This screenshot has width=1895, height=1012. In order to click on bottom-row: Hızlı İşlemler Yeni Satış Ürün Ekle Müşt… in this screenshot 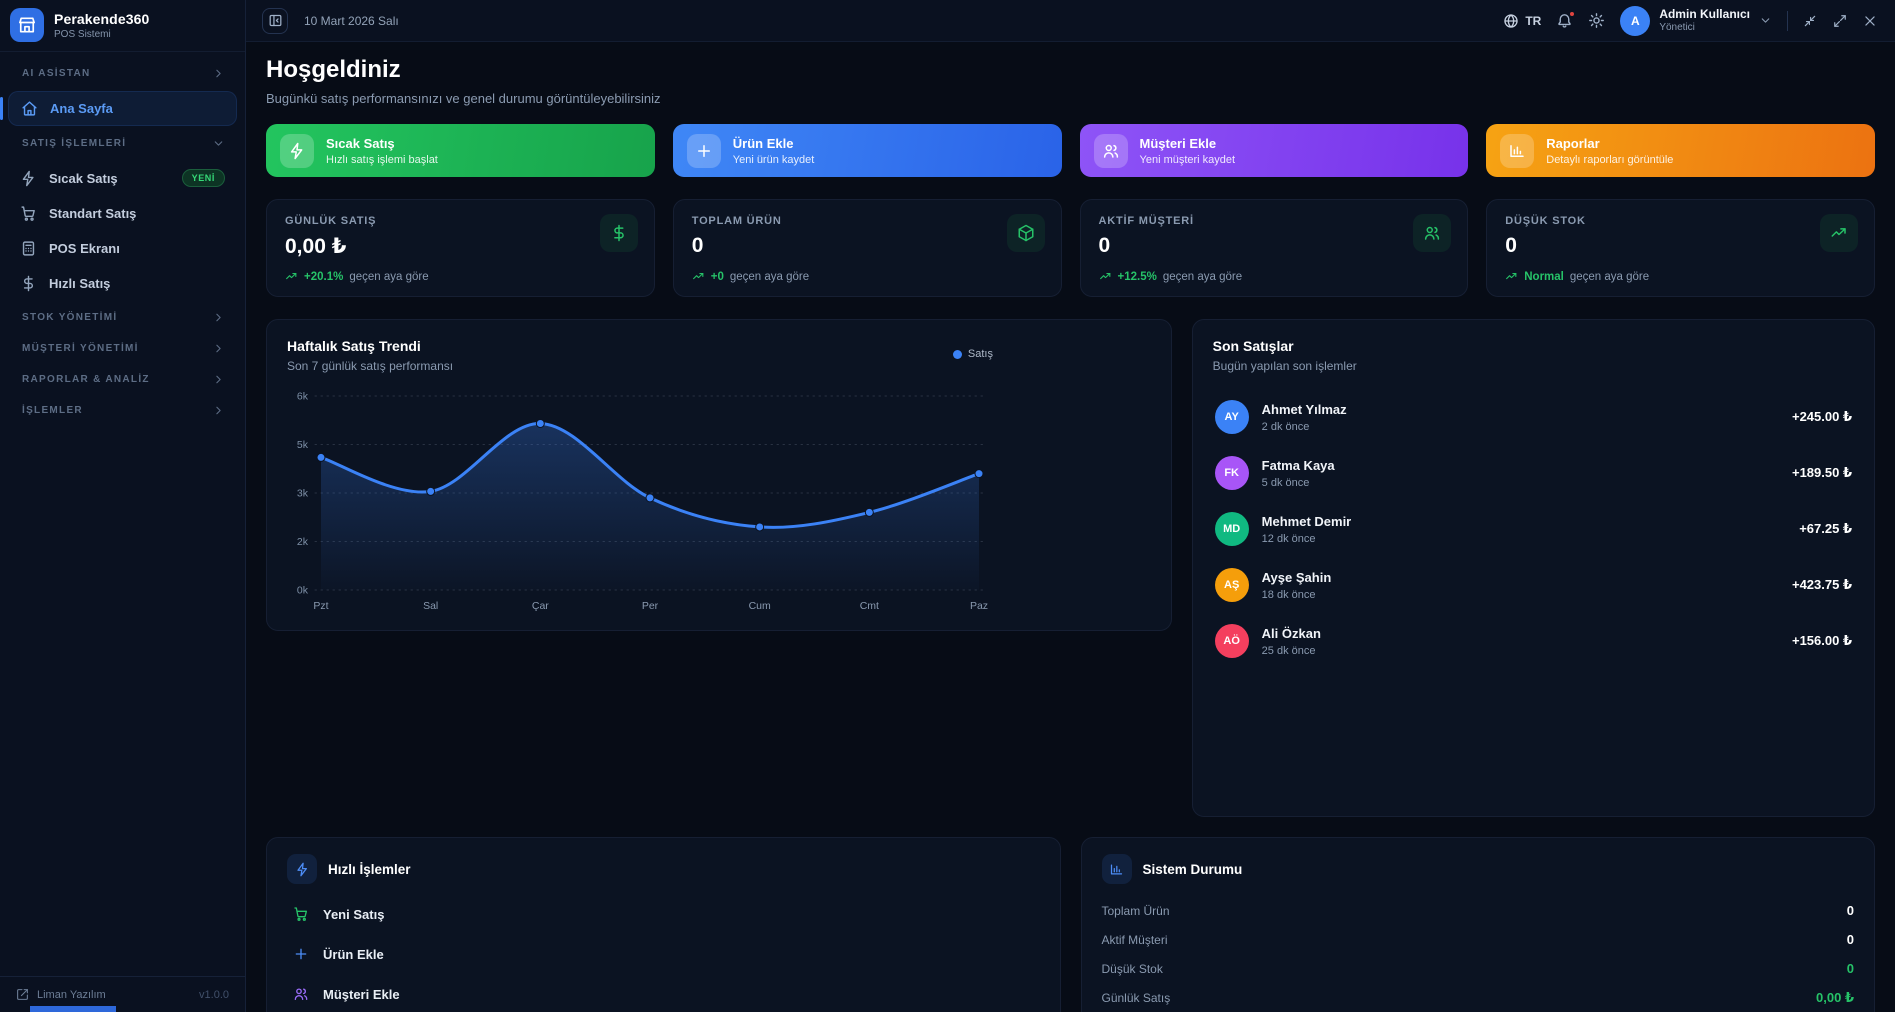, I will do `click(1070, 924)`.